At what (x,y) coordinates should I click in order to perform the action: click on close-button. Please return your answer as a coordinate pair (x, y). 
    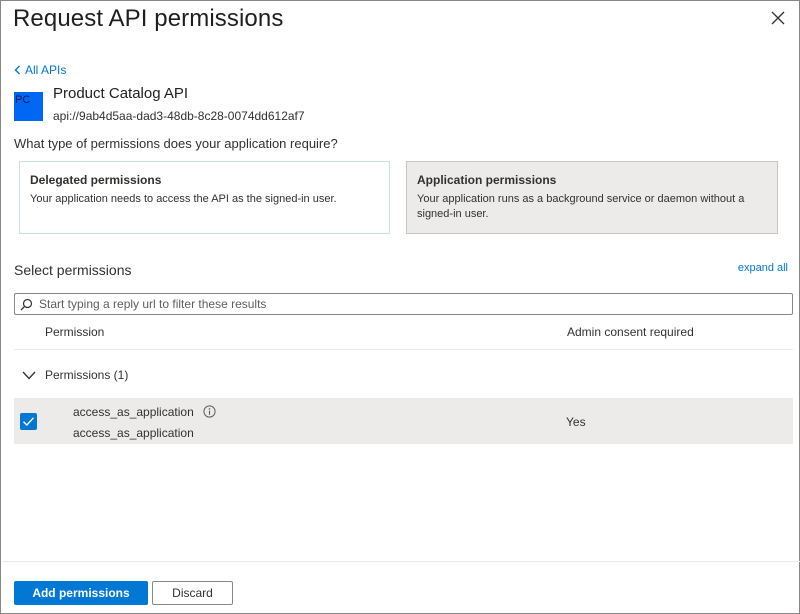
    Looking at the image, I should click on (778, 18).